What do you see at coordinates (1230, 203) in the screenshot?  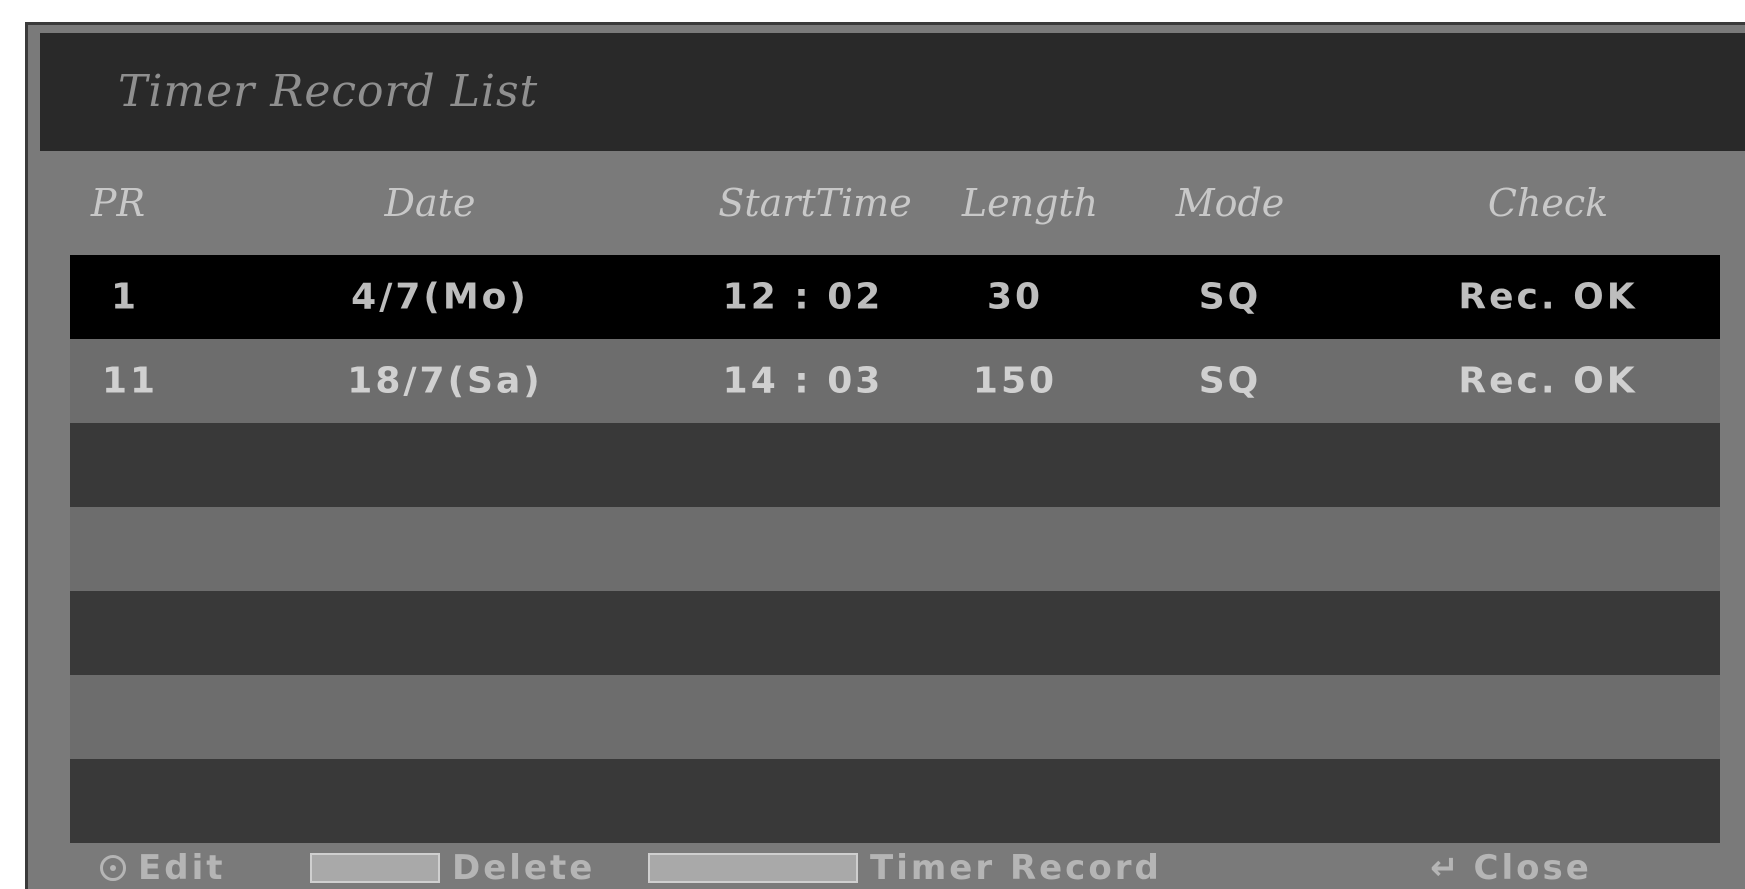 I see `column-header-mode: Mode` at bounding box center [1230, 203].